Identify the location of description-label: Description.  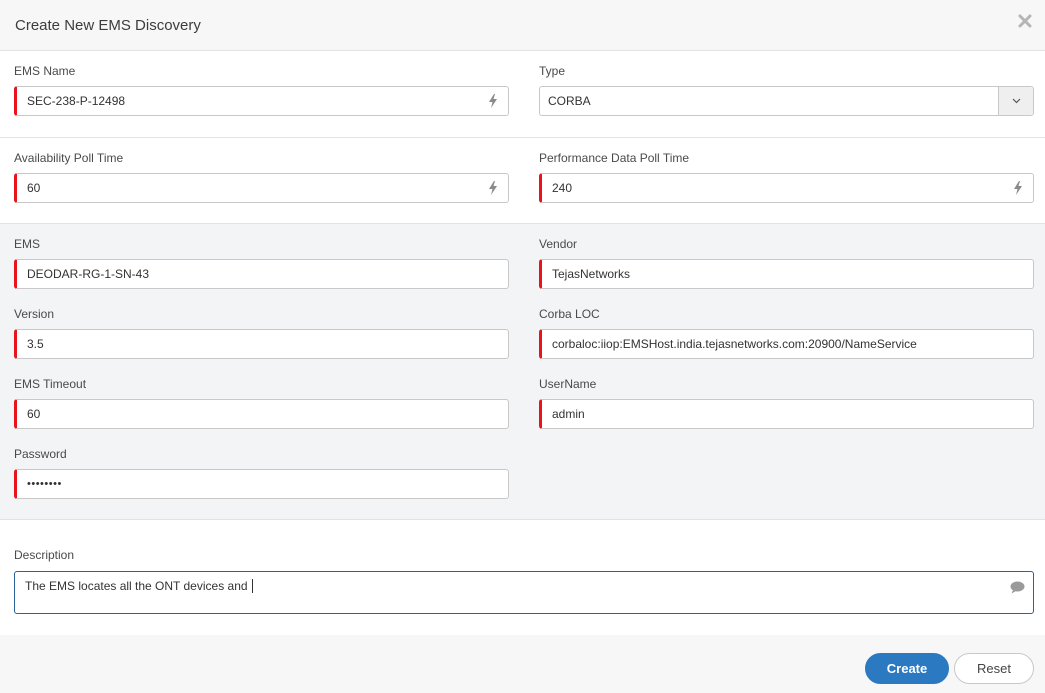
(44, 555).